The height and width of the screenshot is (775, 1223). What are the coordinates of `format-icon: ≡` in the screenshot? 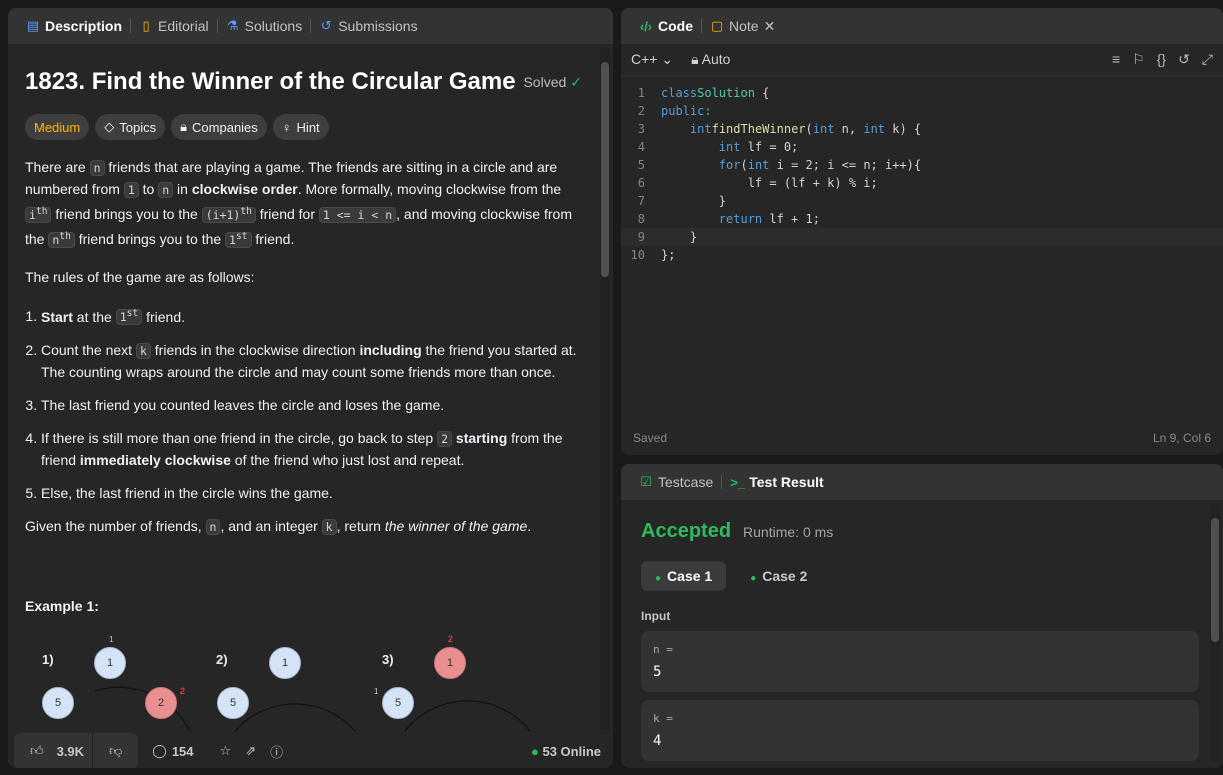 It's located at (1116, 59).